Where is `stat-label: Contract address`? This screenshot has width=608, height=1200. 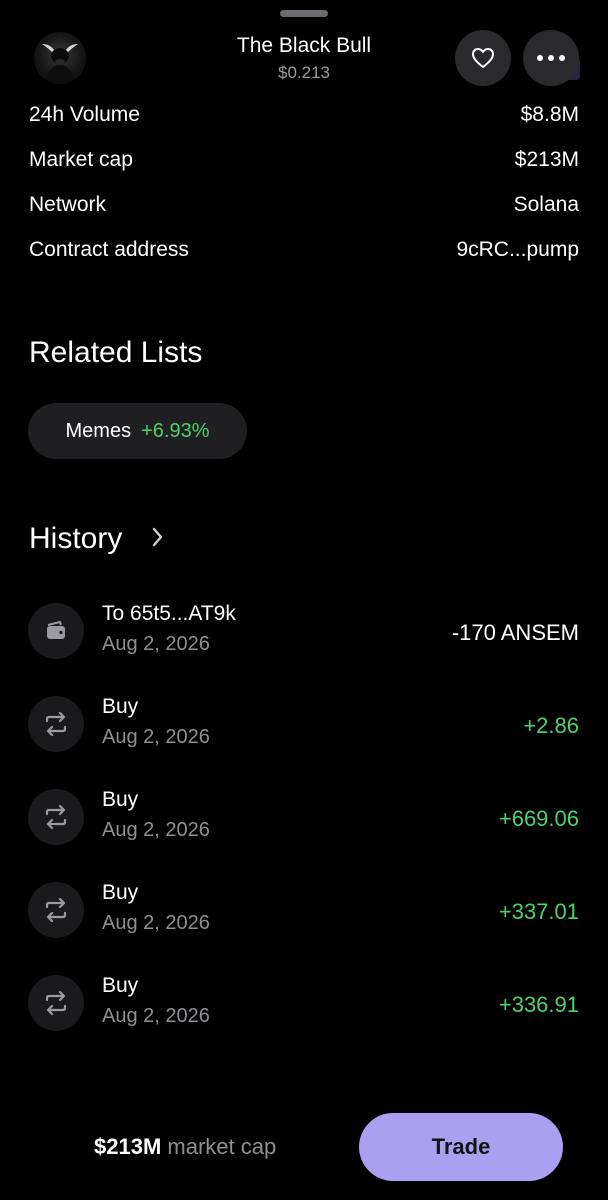
stat-label: Contract address is located at coordinates (109, 249).